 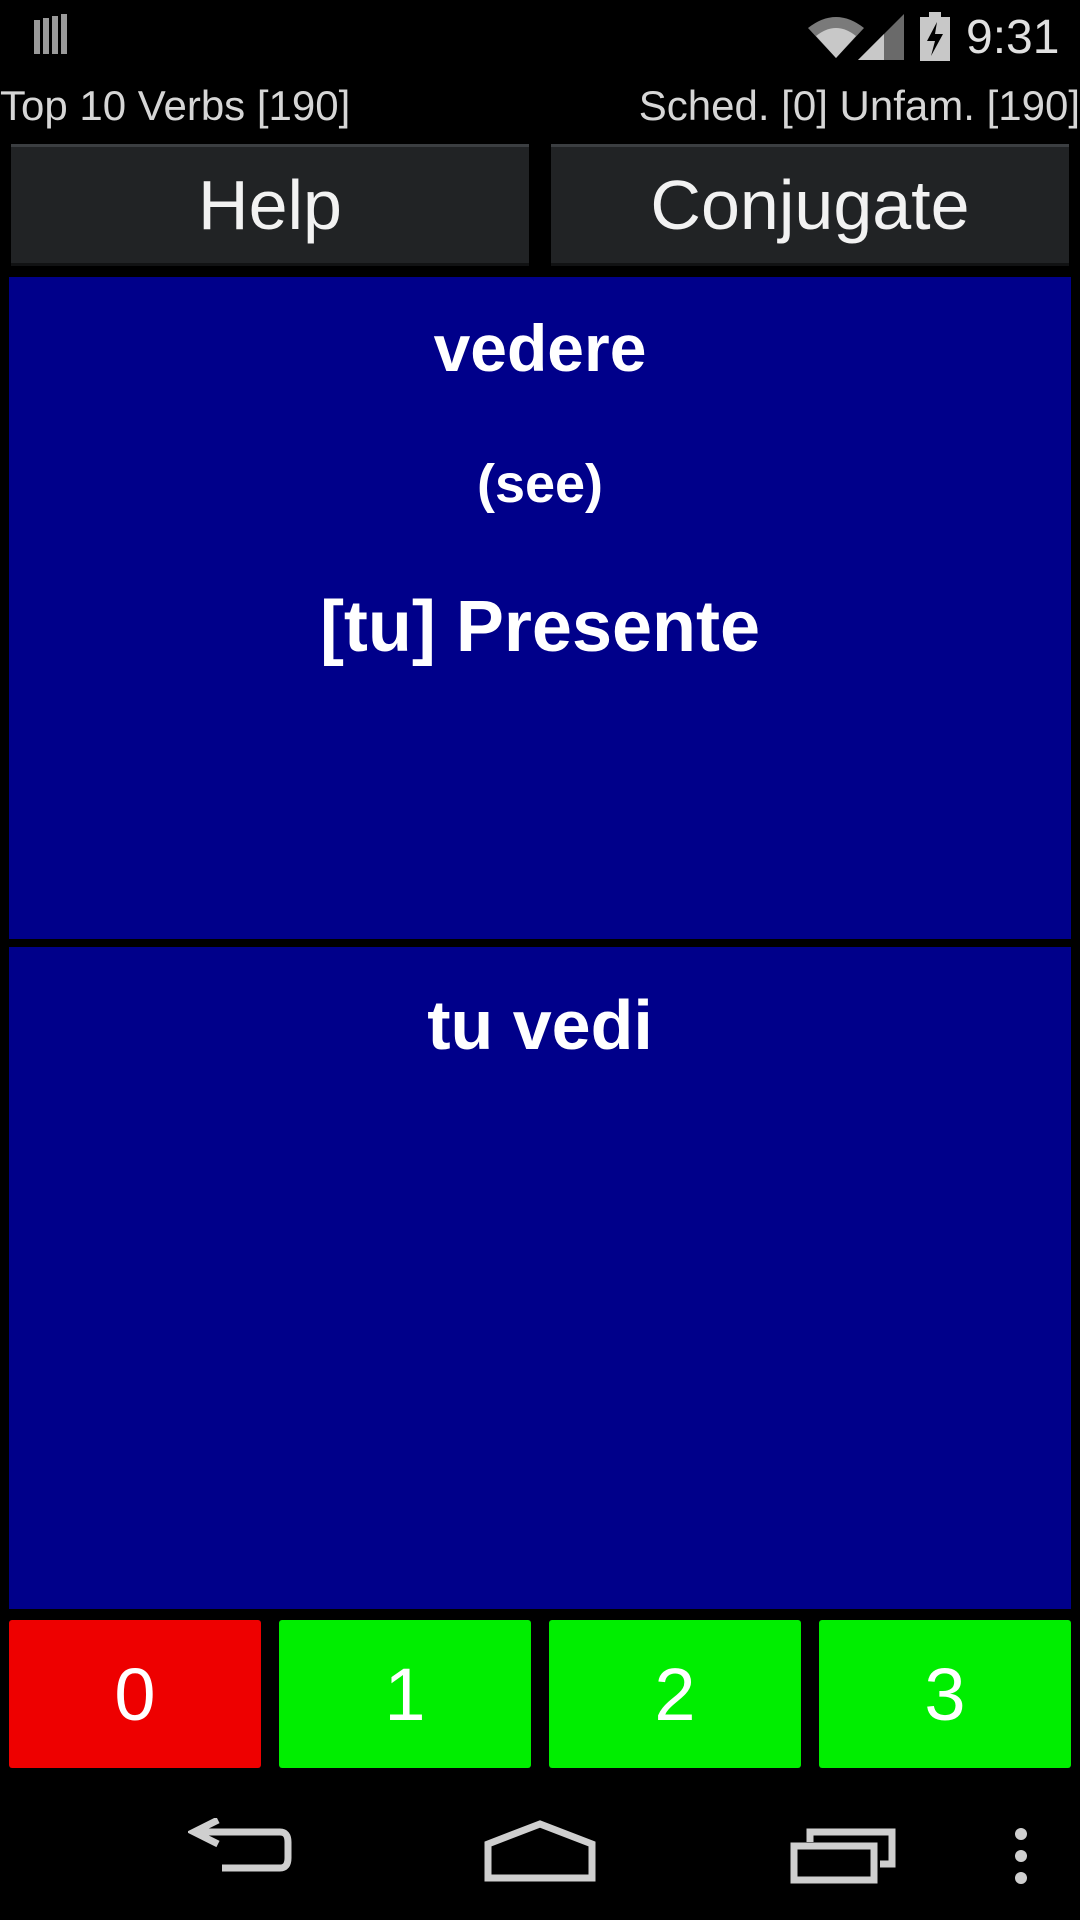 I want to click on status-time: 9:31, so click(x=1013, y=37).